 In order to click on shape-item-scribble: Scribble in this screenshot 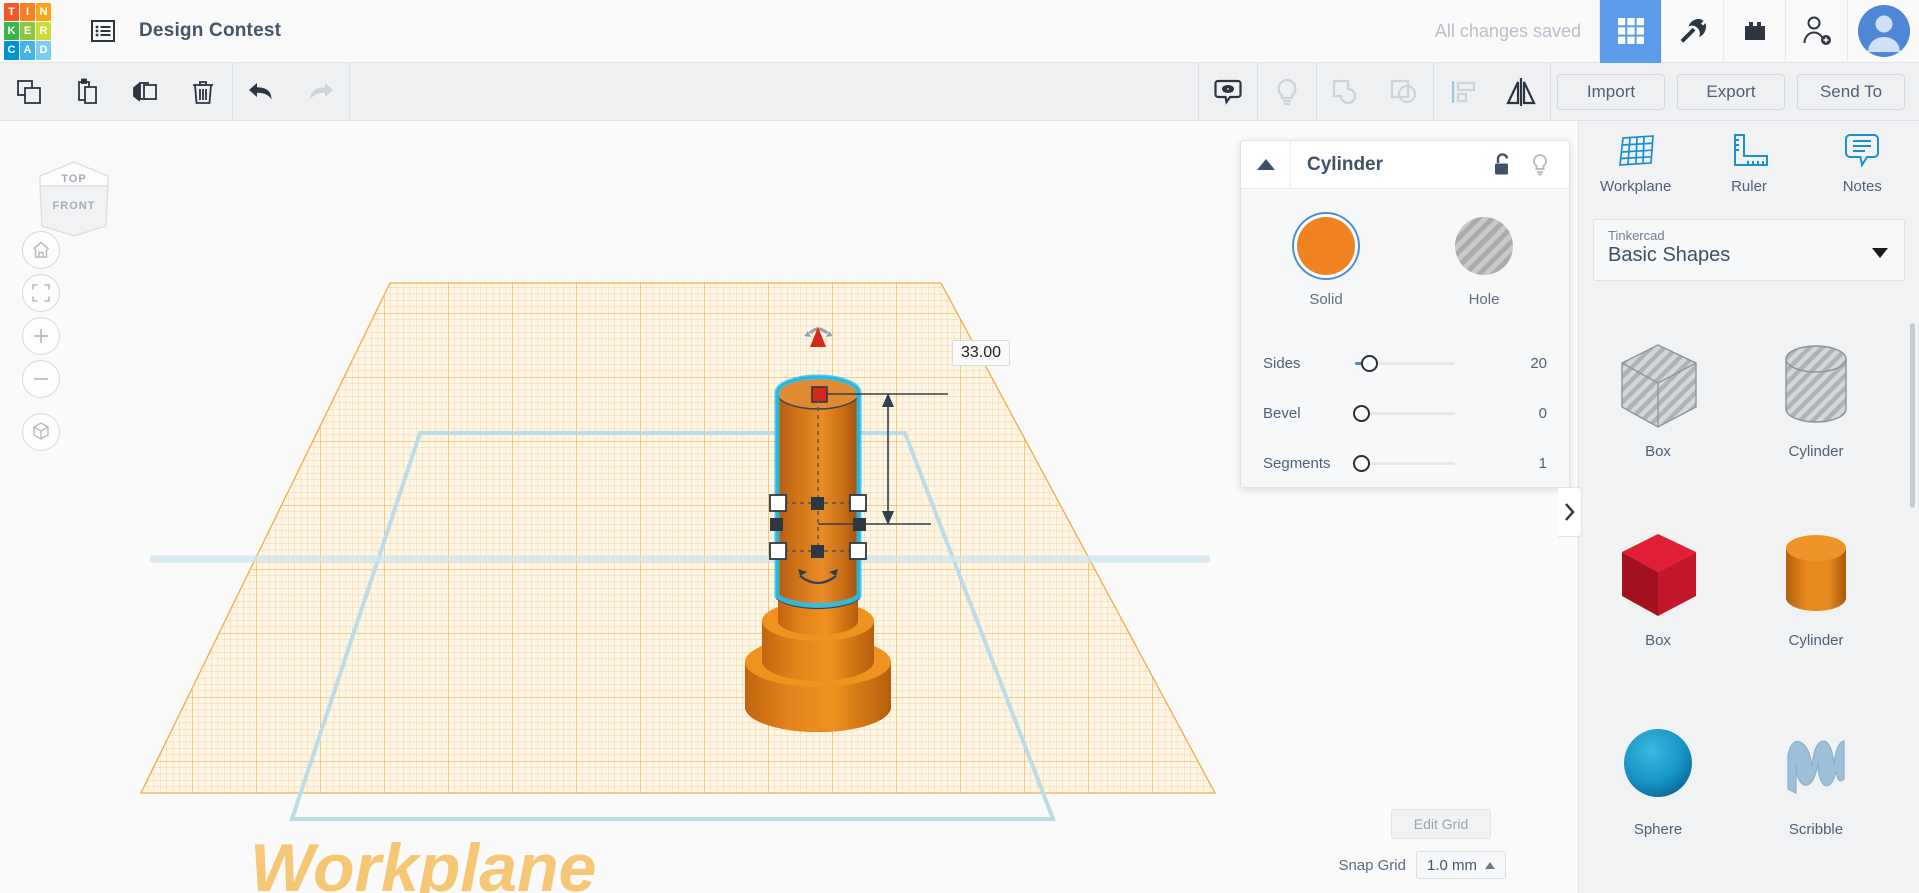, I will do `click(1816, 766)`.